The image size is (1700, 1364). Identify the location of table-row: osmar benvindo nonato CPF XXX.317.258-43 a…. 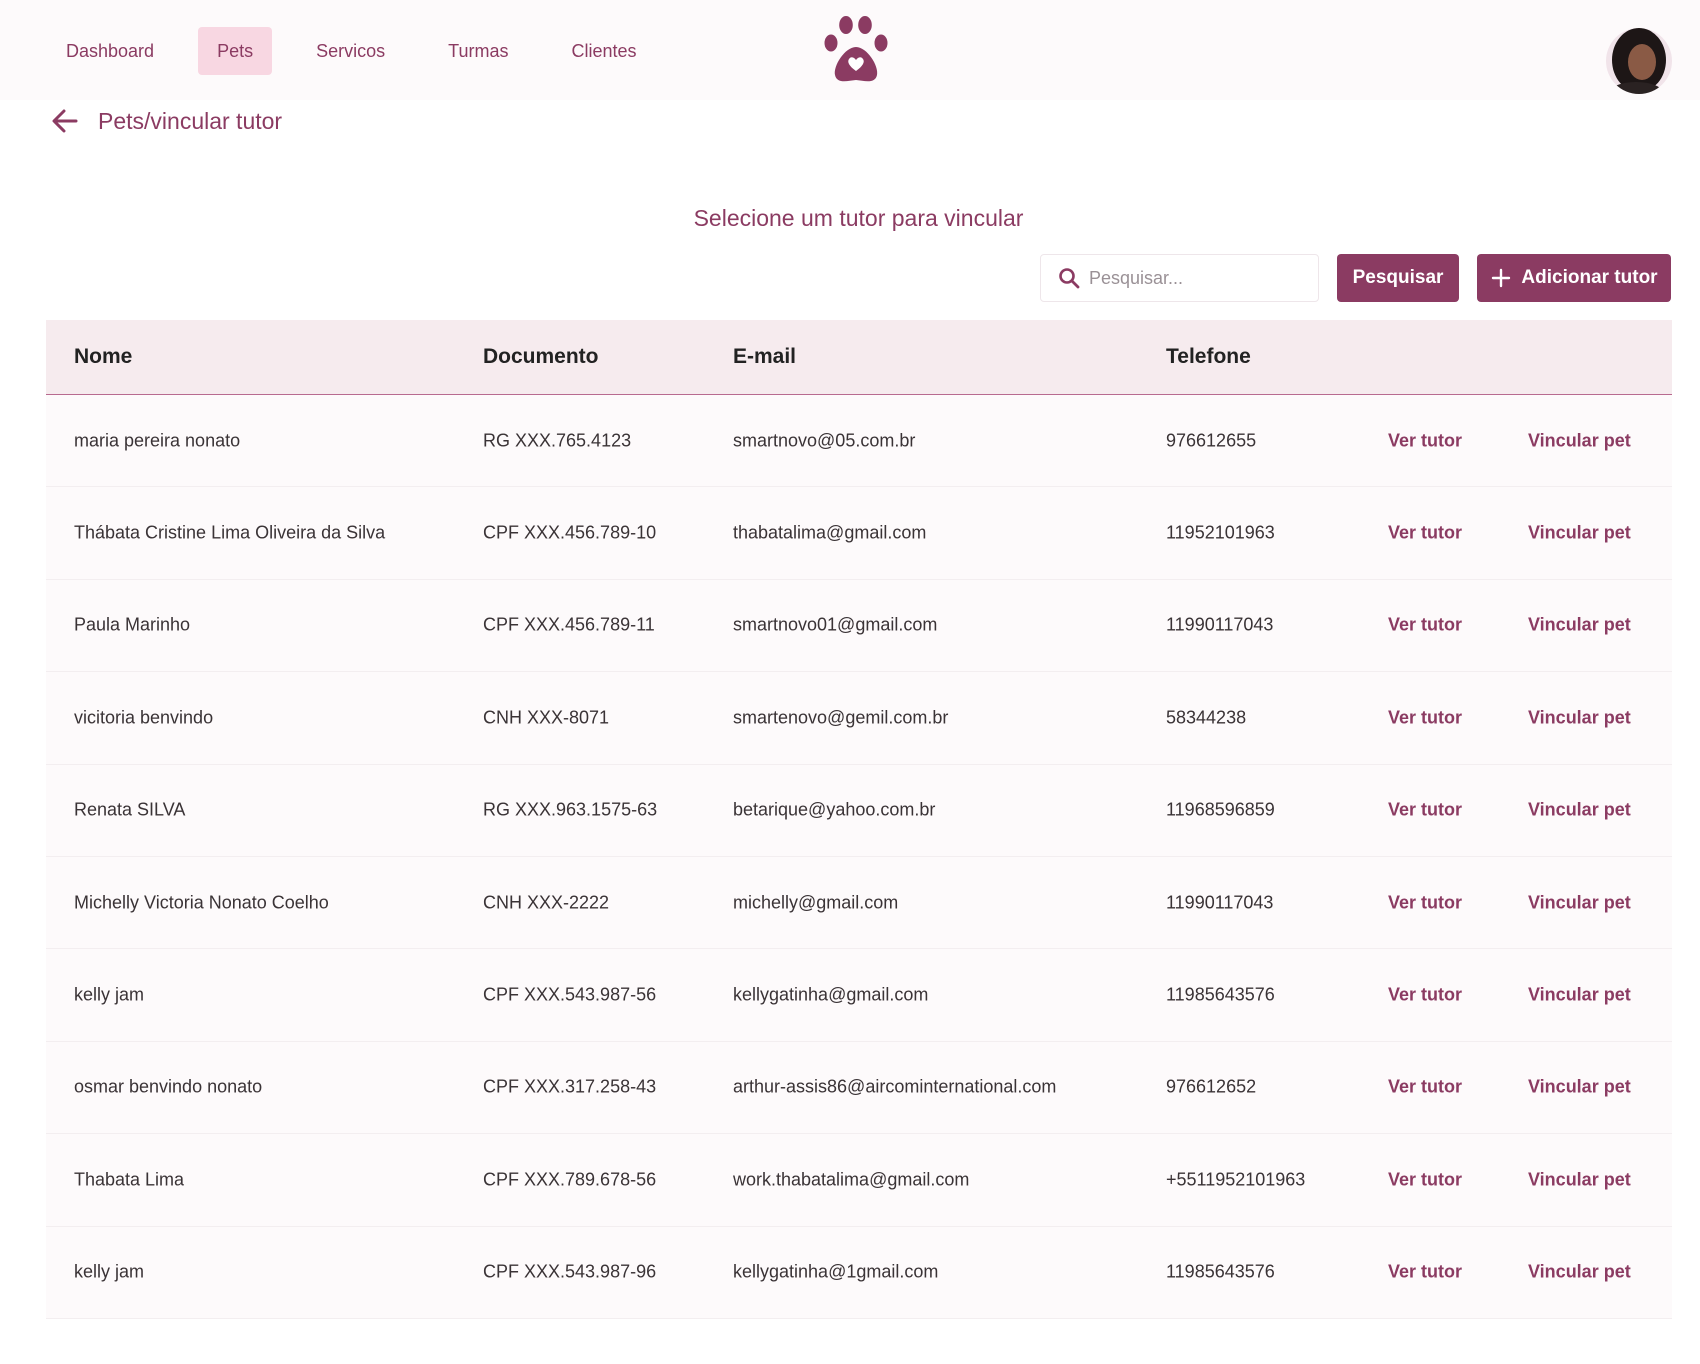
(859, 1088).